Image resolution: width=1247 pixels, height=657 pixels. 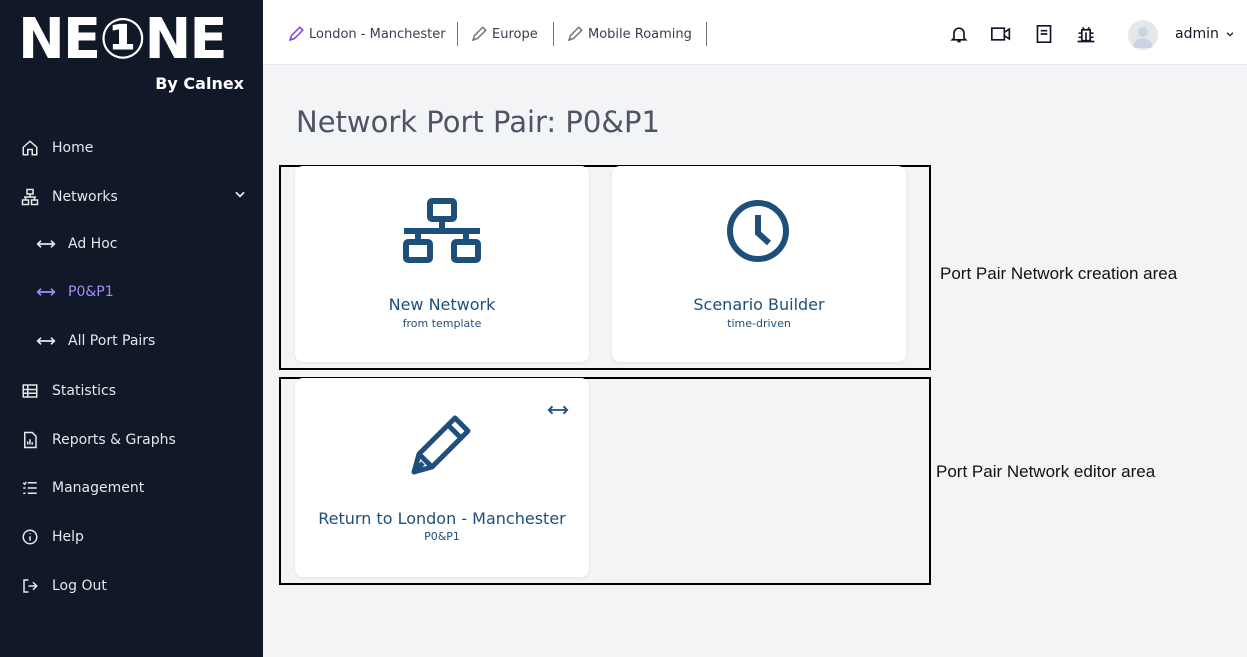 I want to click on card-title: New Network, so click(x=442, y=304).